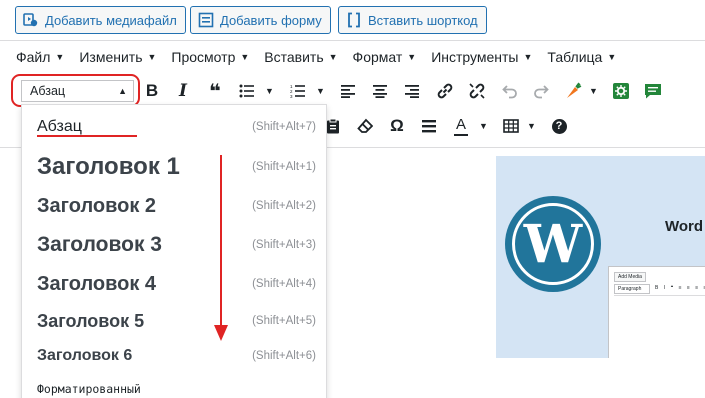  I want to click on help-glyph: ?, so click(559, 126).